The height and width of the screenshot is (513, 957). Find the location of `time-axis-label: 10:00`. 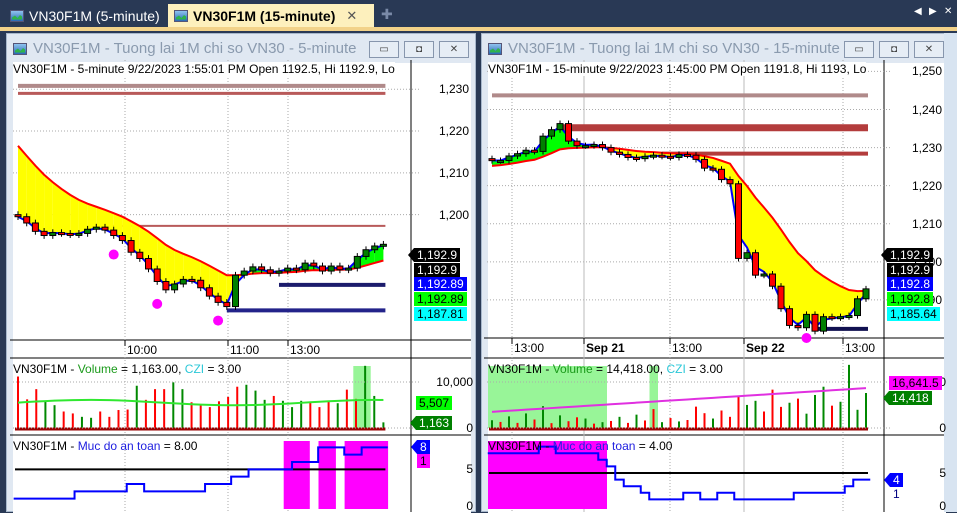

time-axis-label: 10:00 is located at coordinates (142, 350).